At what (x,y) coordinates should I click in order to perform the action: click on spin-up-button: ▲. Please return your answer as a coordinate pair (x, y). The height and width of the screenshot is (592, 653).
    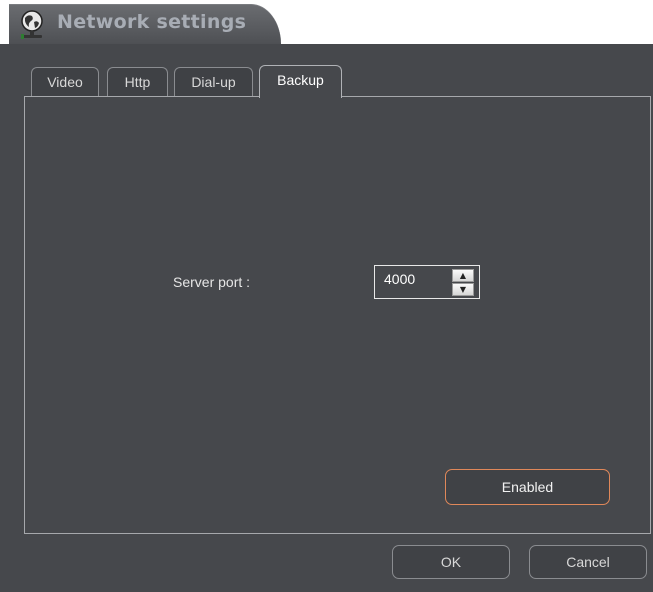
    Looking at the image, I should click on (463, 275).